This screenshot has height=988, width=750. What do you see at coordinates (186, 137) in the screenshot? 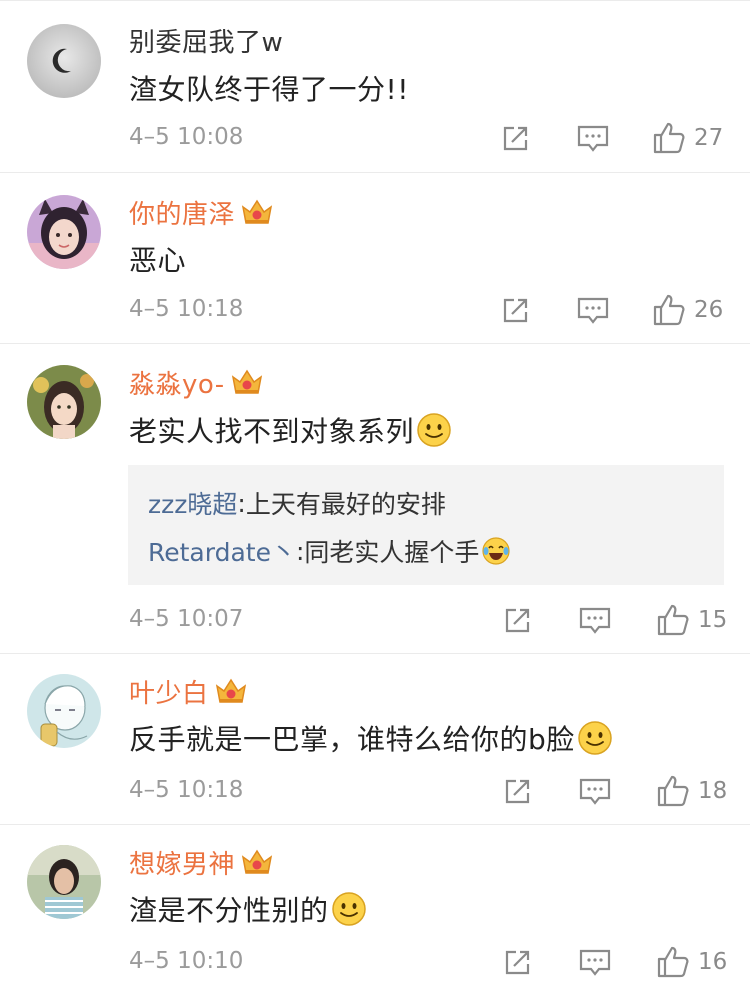
I see `timestamp: 4–5 10:08` at bounding box center [186, 137].